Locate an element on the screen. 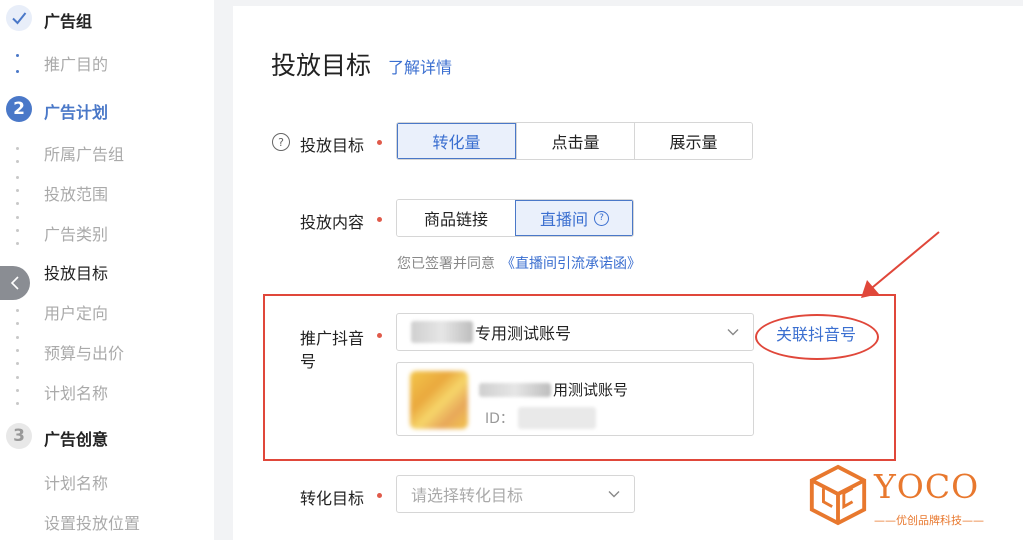 The height and width of the screenshot is (540, 1023). watermark-tagline: ——优创品牌科技—— is located at coordinates (929, 520).